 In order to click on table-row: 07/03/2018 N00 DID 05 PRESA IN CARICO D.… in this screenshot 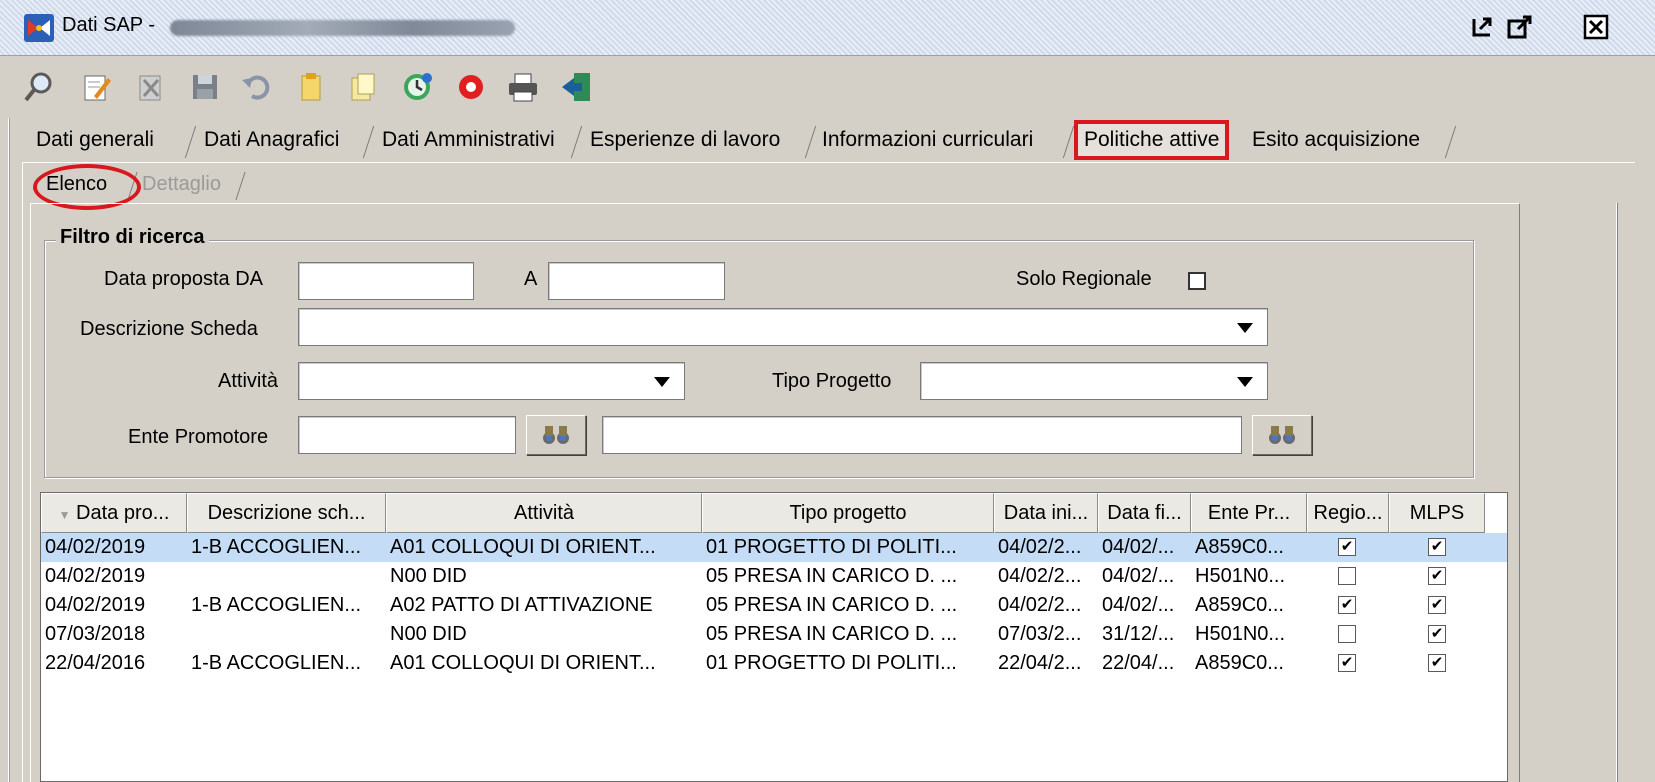, I will do `click(774, 634)`.